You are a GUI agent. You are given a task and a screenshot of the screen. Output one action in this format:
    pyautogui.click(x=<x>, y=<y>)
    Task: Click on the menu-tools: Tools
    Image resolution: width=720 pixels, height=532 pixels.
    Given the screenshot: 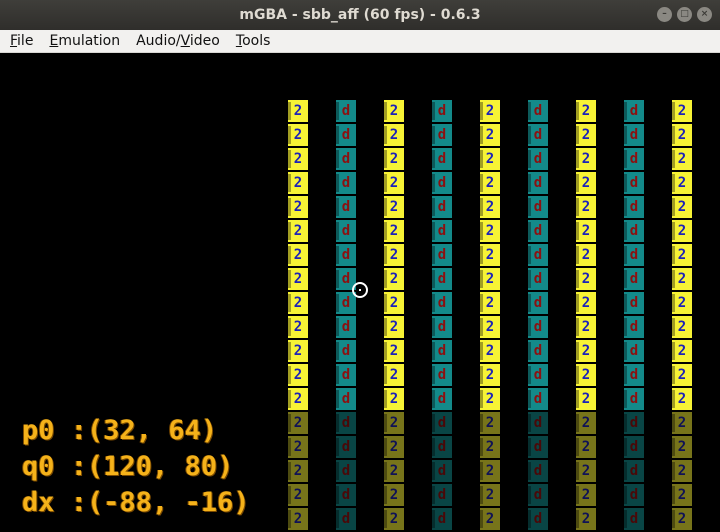 What is the action you would take?
    pyautogui.click(x=253, y=41)
    